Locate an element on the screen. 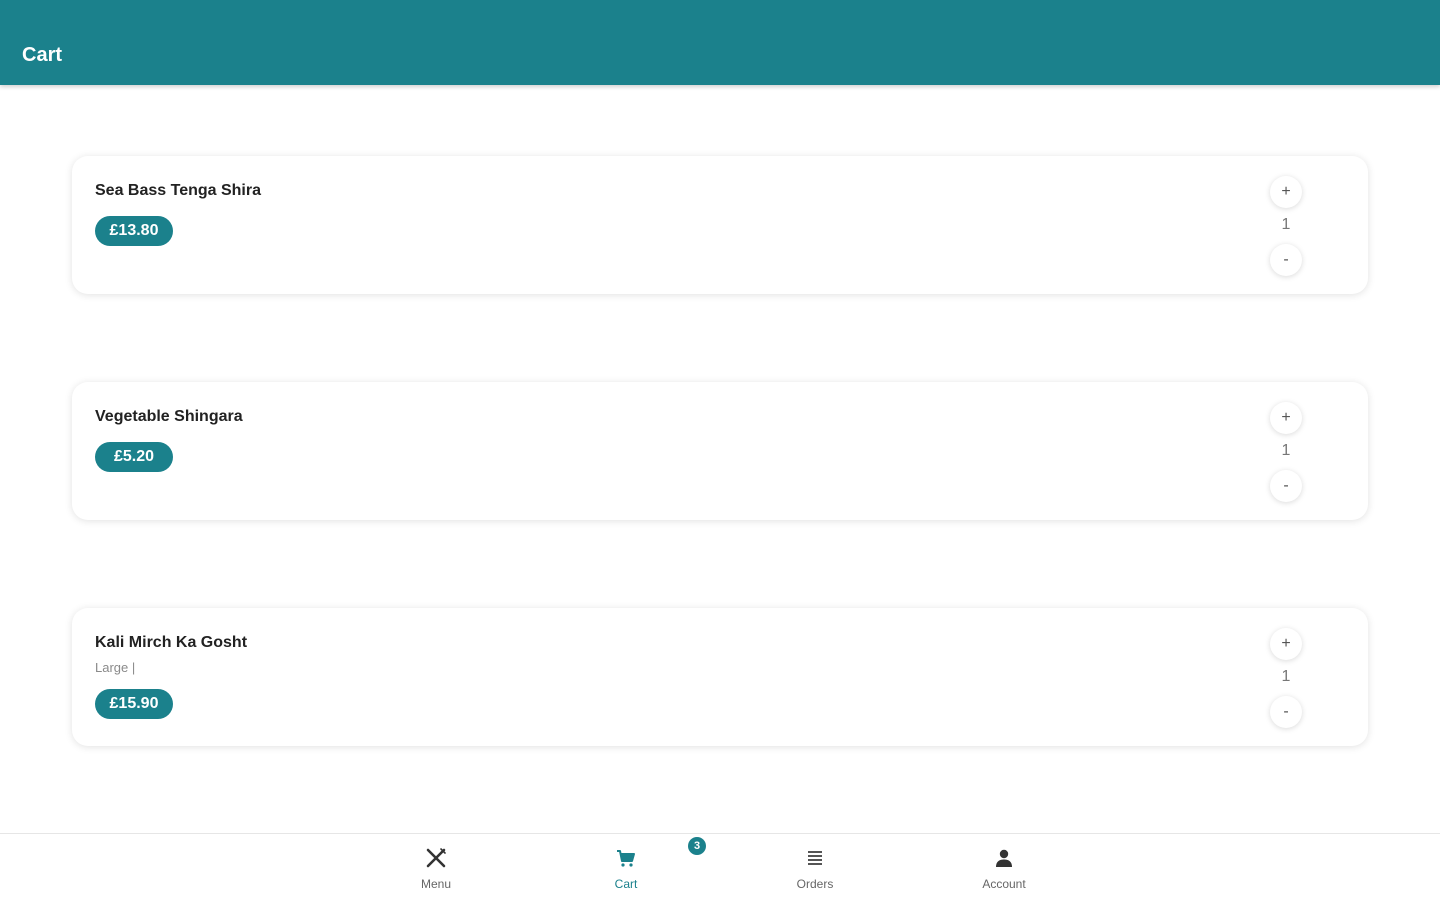 The width and height of the screenshot is (1440, 900). nav-menu: Menu is located at coordinates (436, 867).